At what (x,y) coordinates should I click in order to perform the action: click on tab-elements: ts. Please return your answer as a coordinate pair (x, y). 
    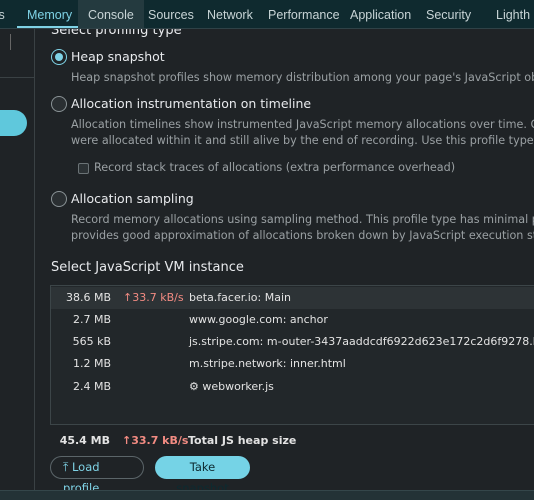
    Looking at the image, I should click on (2, 14).